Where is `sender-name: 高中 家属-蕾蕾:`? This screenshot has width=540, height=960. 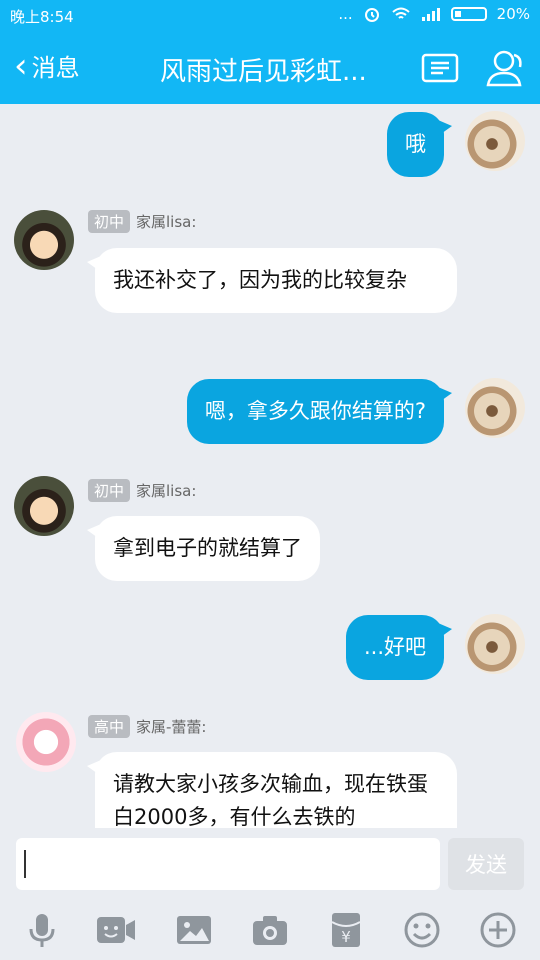
sender-name: 高中 家属-蕾蕾: is located at coordinates (147, 726).